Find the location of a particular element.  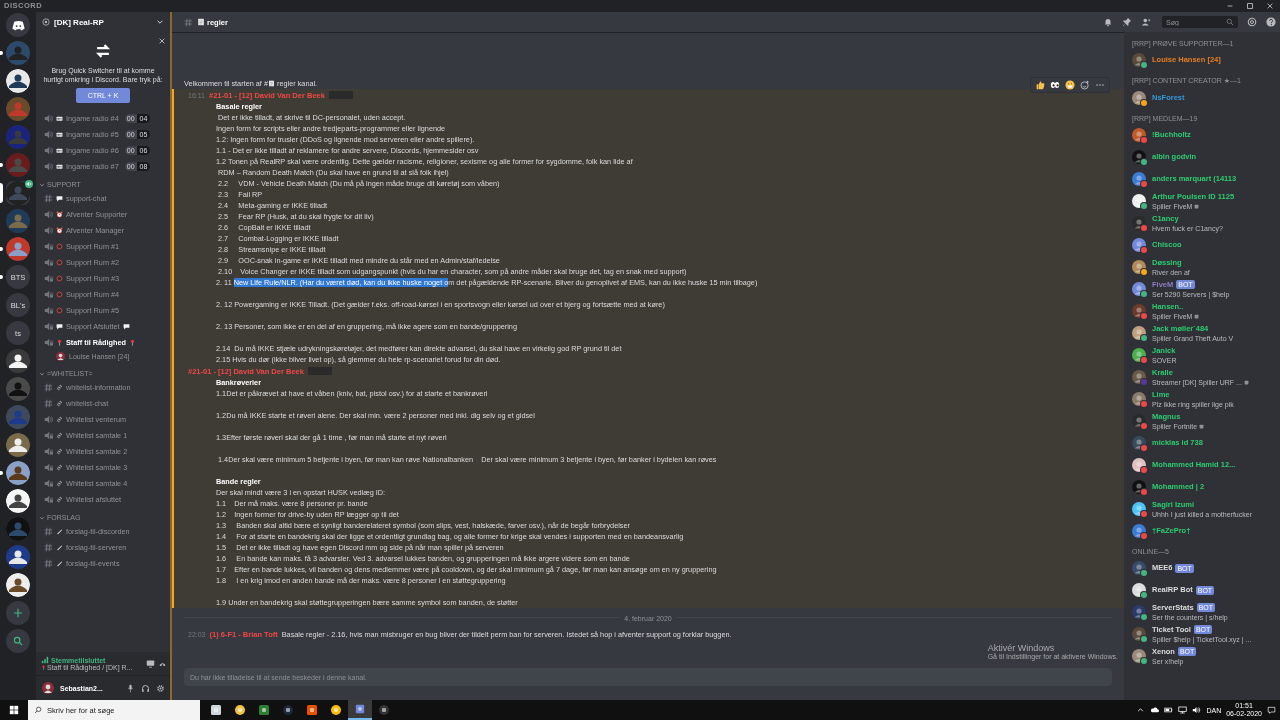

signal-icon is located at coordinates (45, 660).